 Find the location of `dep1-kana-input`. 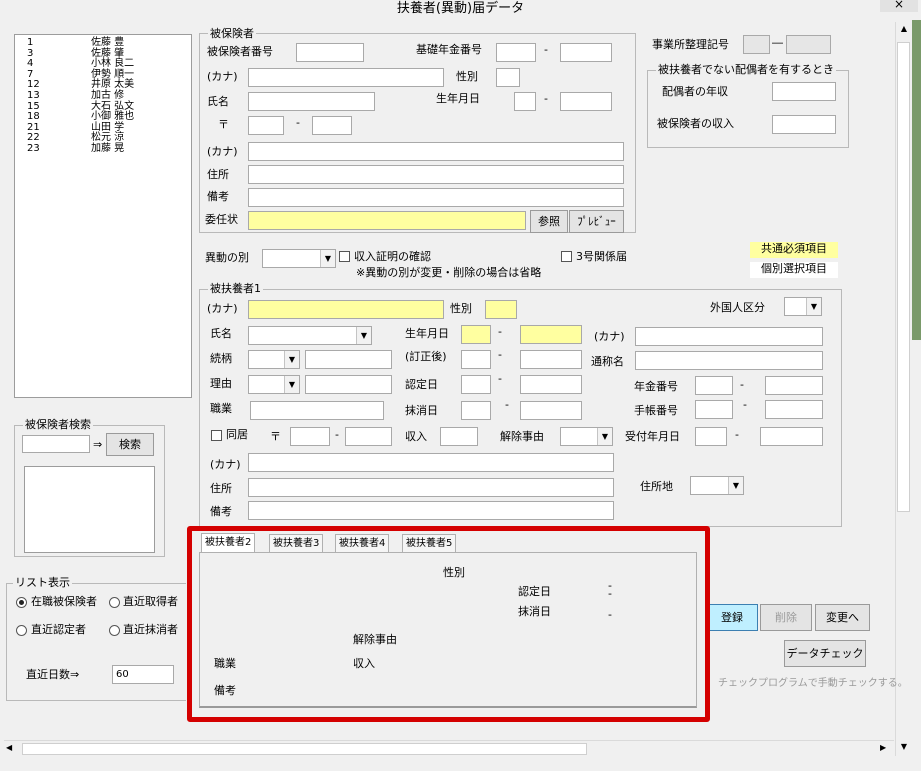

dep1-kana-input is located at coordinates (346, 309).